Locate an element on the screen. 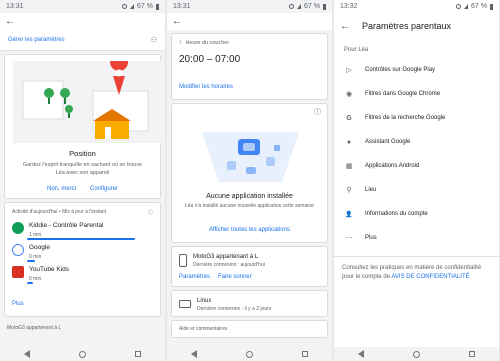  bedtime-label: Heure du coucher is located at coordinates (207, 43).